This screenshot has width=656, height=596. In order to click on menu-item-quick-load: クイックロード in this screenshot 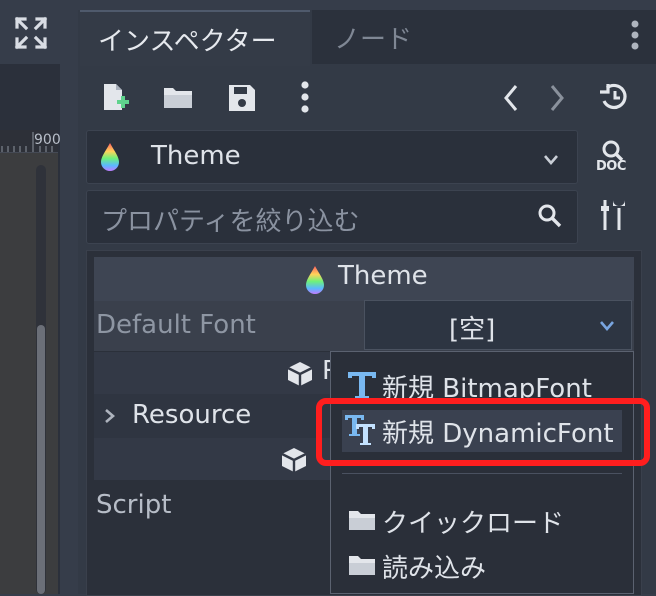, I will do `click(473, 521)`.